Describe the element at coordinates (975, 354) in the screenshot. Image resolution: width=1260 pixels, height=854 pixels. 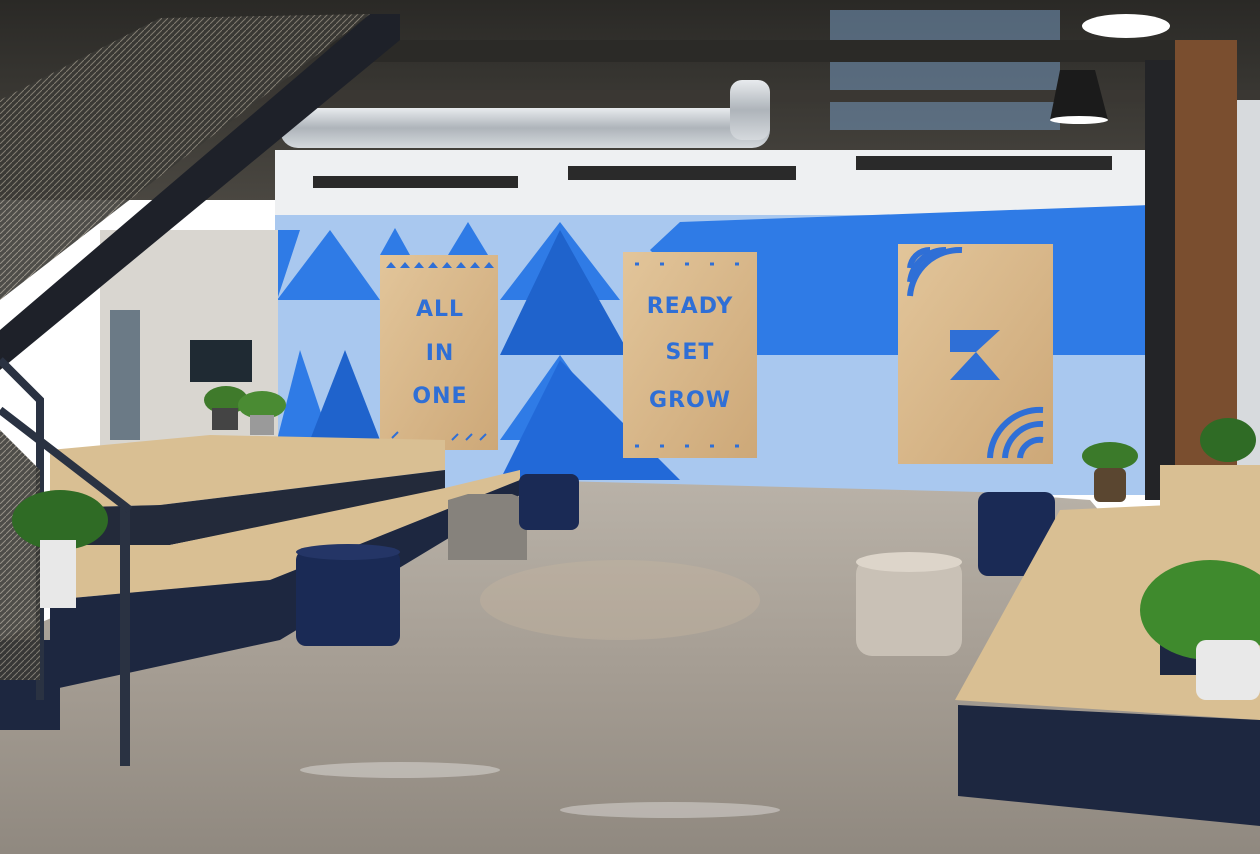
I see `sign-logo` at that location.